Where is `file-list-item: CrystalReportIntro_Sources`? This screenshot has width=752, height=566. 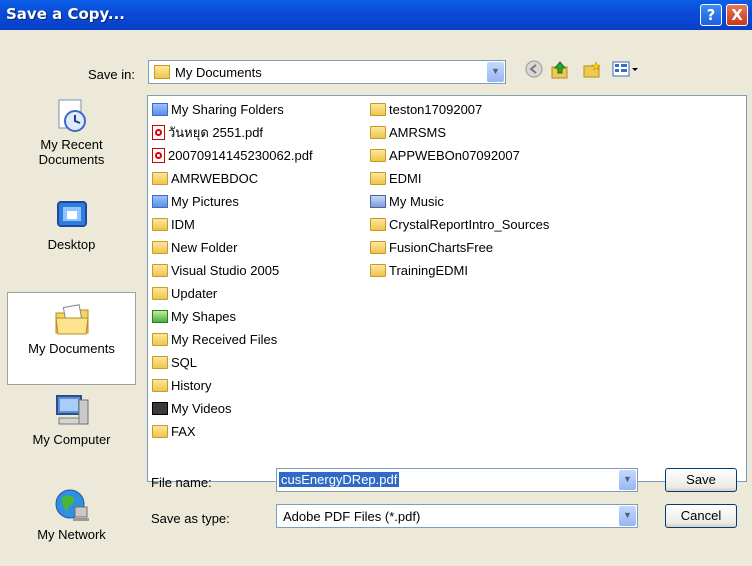
file-list-item: CrystalReportIntro_Sources is located at coordinates (459, 225).